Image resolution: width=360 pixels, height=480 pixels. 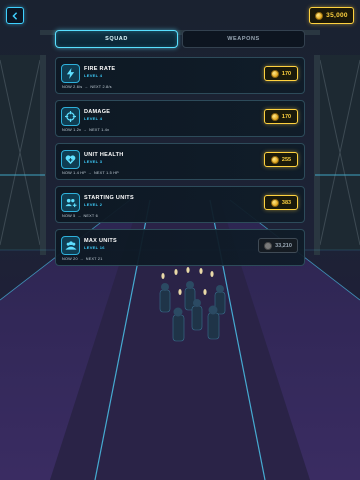 I want to click on upgrade-card-damage: DAMAGE LEVEL 4 NOW 1.2x → NEXT 1.4x 170, so click(x=180, y=118).